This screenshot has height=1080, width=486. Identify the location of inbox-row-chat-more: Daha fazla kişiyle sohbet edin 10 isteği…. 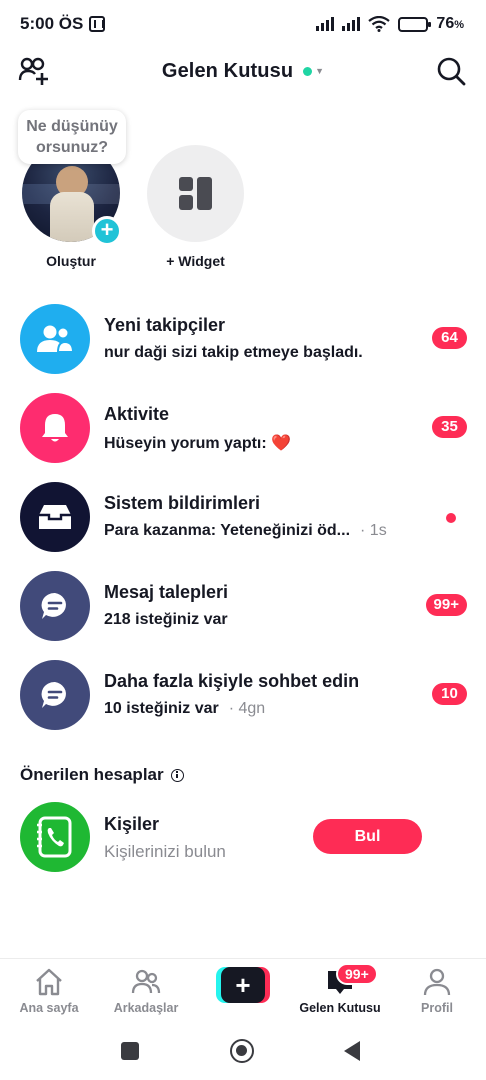
(243, 693).